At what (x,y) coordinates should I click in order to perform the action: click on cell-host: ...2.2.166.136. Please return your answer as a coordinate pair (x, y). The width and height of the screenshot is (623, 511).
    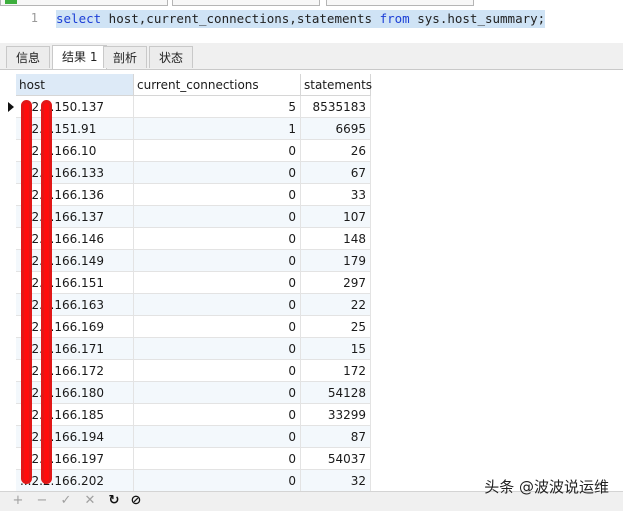
    Looking at the image, I should click on (75, 195).